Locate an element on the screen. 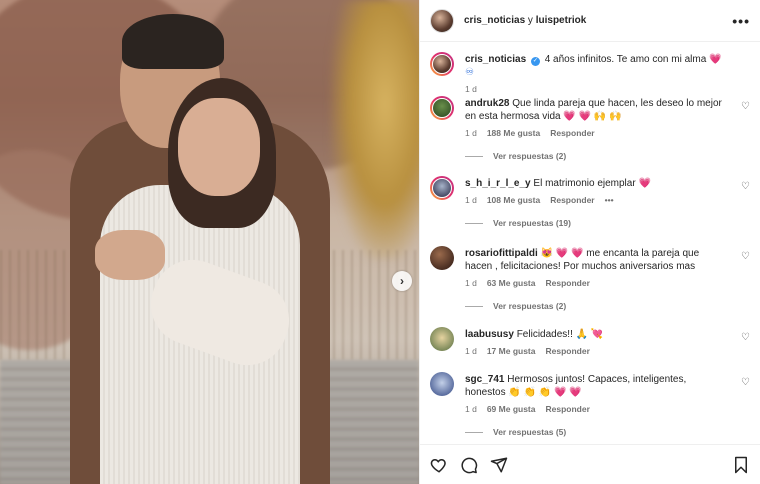 The width and height of the screenshot is (760, 484). chevron-right-icon: › is located at coordinates (402, 281).